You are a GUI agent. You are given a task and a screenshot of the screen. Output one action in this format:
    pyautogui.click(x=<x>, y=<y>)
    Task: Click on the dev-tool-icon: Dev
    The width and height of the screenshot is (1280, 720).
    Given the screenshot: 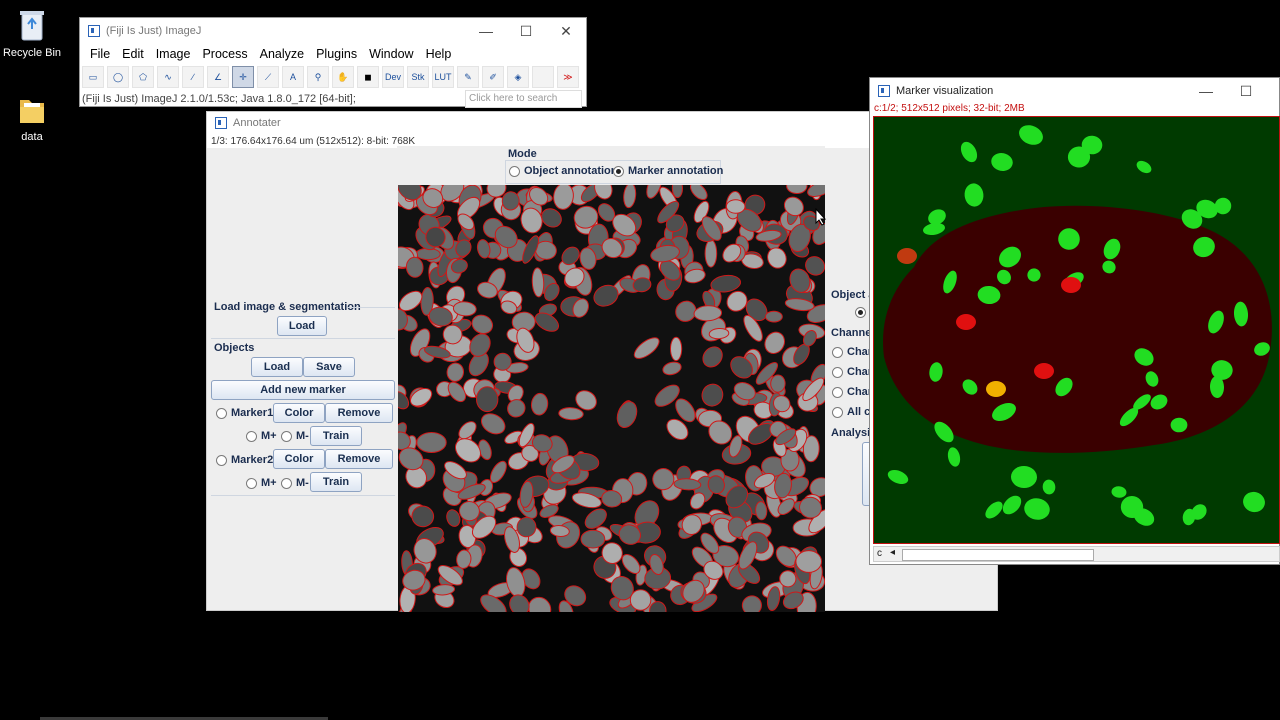 What is the action you would take?
    pyautogui.click(x=393, y=77)
    